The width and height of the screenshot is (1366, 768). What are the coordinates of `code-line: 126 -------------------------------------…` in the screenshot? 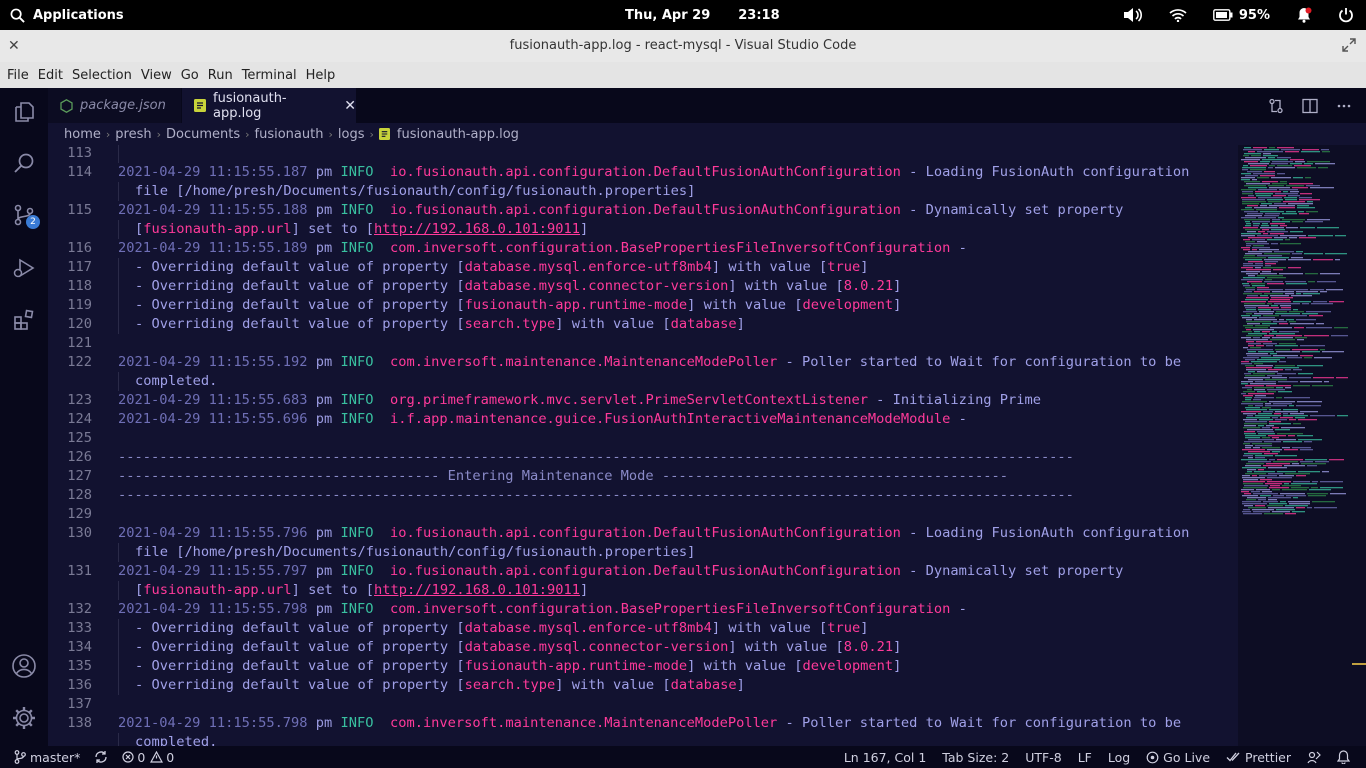 It's located at (643, 457).